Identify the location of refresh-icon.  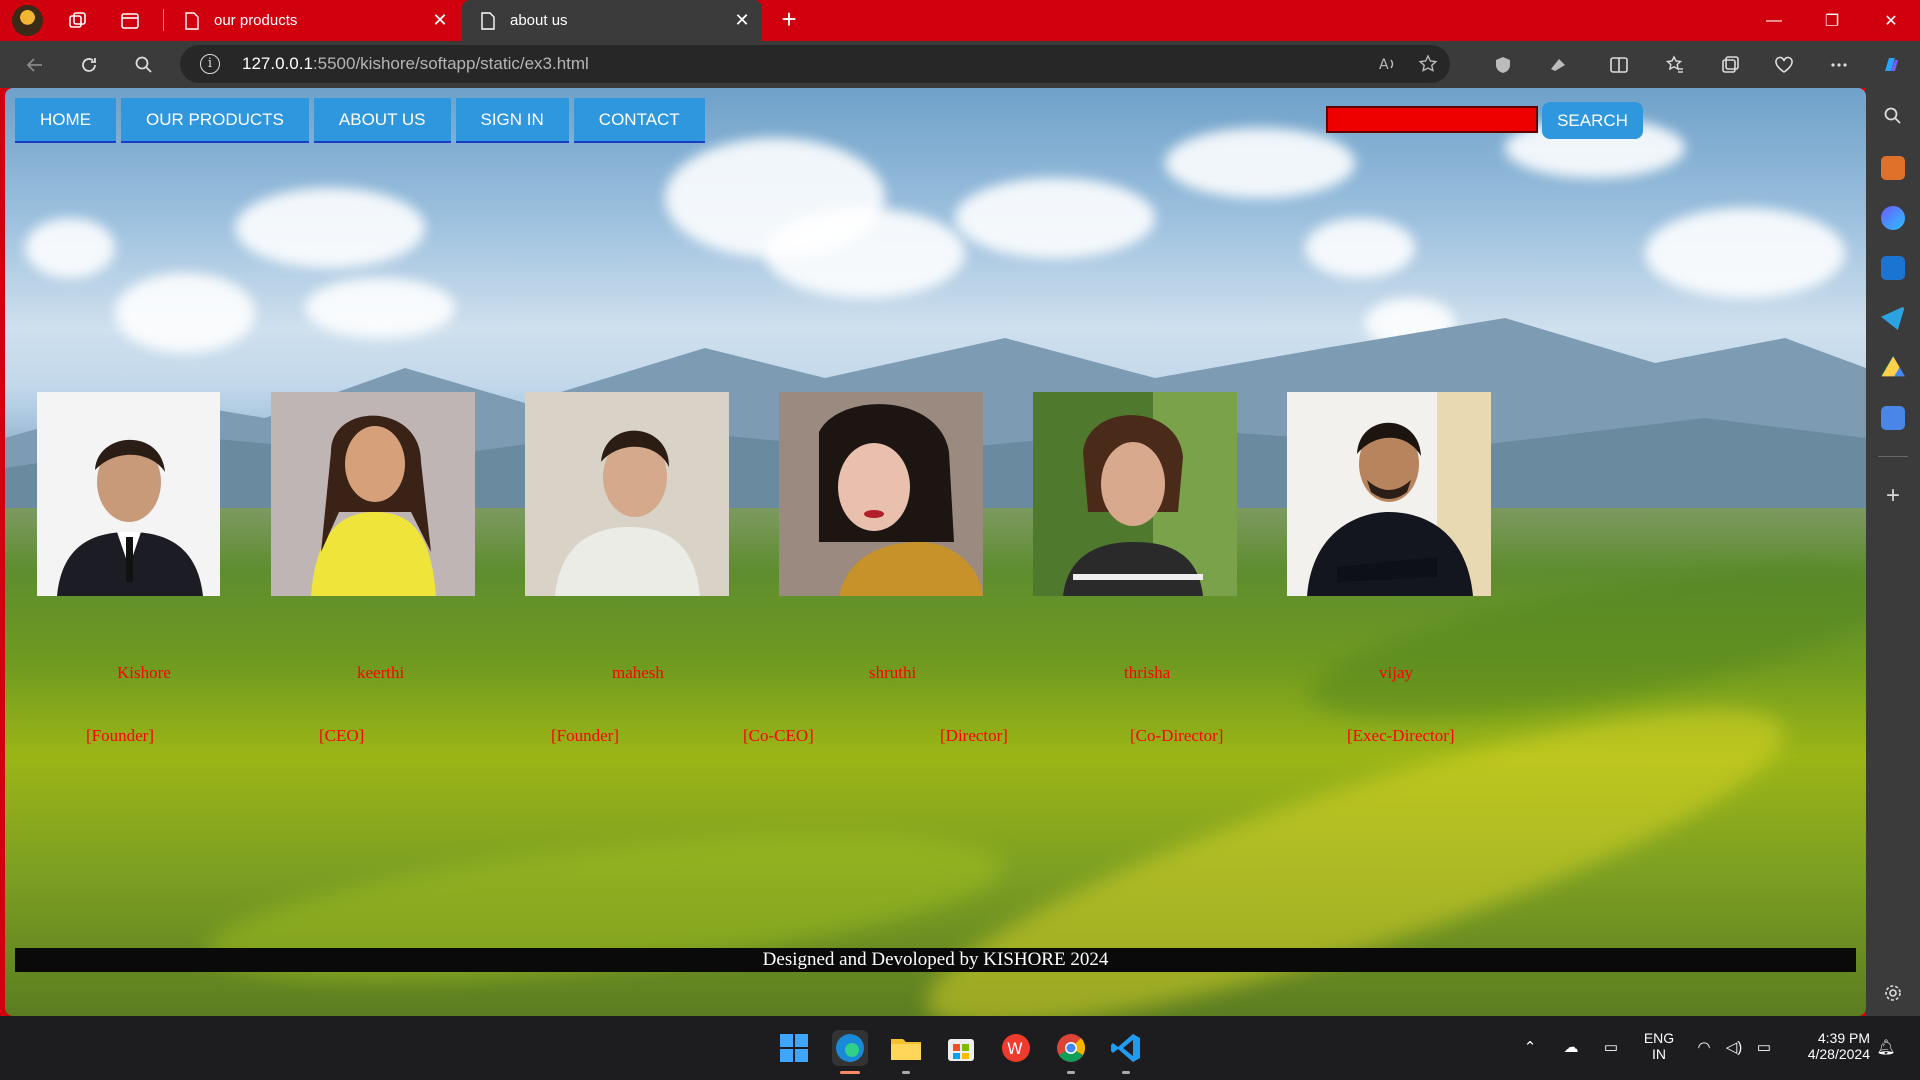
(89, 65).